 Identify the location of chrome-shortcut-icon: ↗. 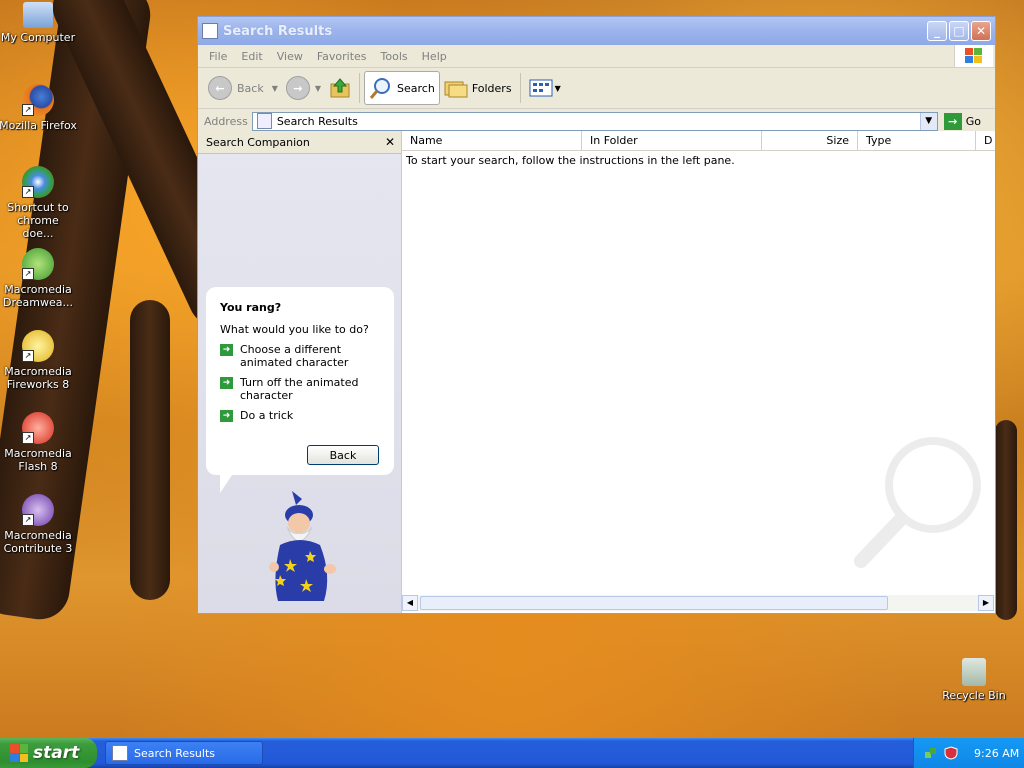
(38, 182).